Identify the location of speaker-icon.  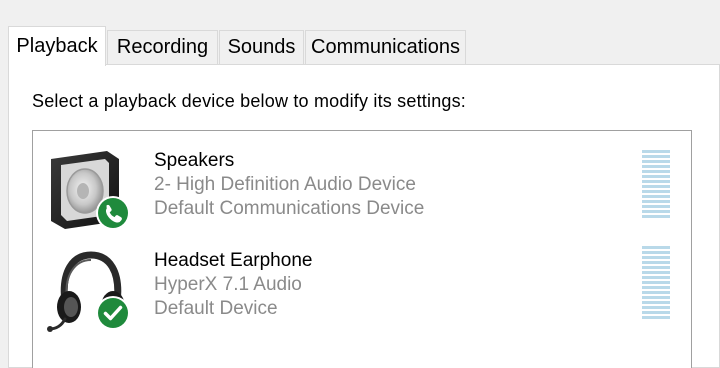
(92, 194).